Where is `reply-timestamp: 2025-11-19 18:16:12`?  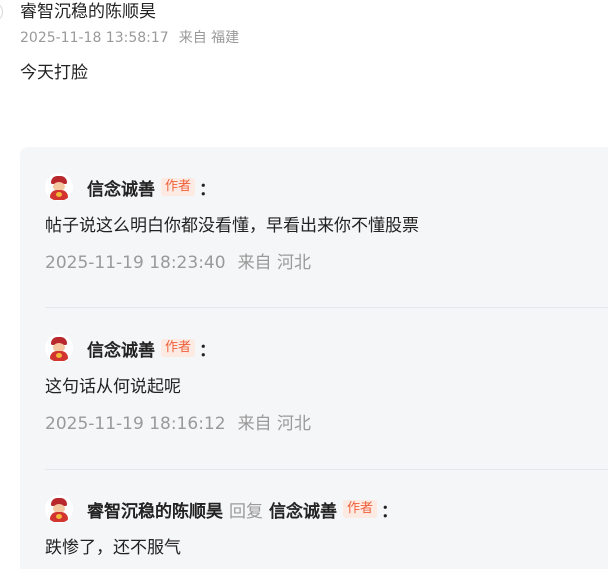
reply-timestamp: 2025-11-19 18:16:12 is located at coordinates (135, 424).